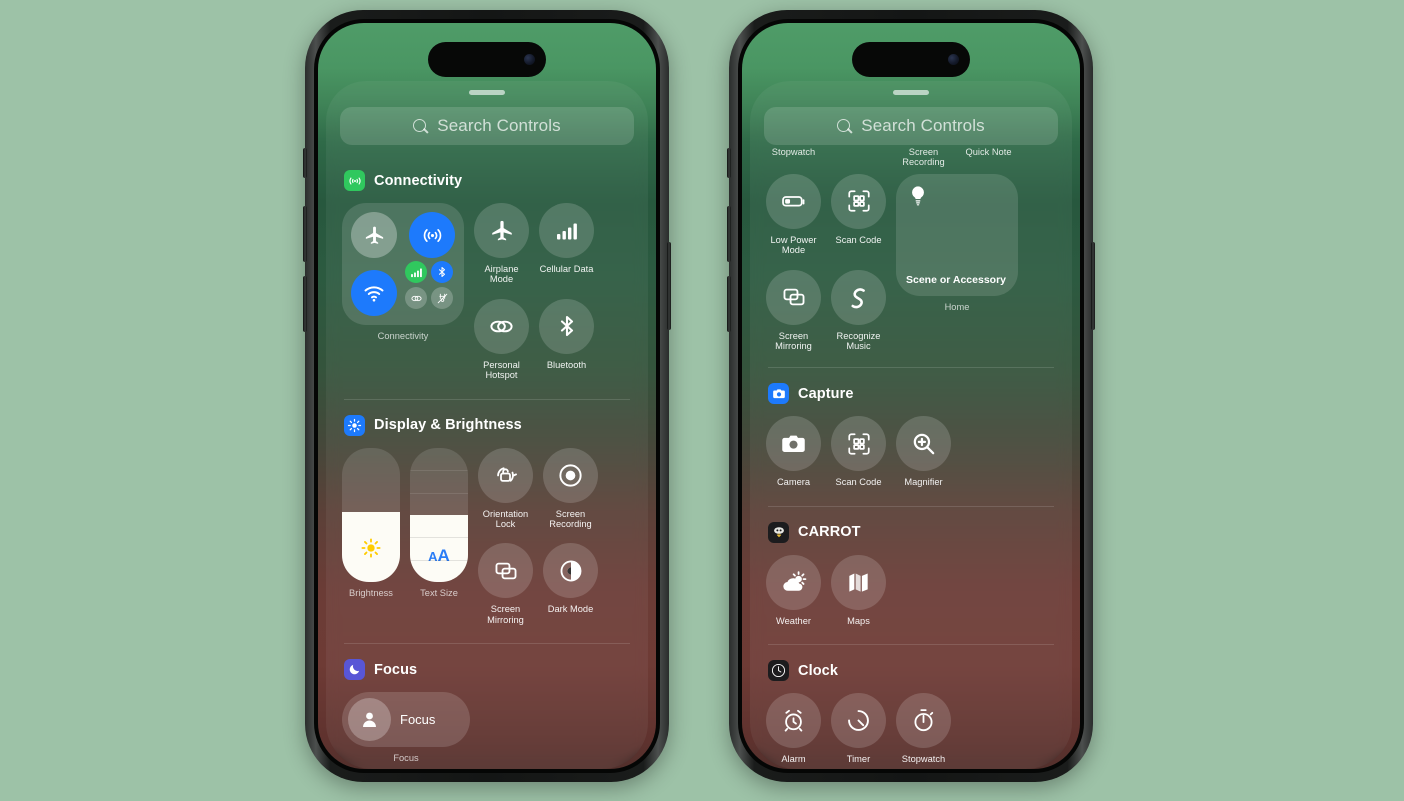 The image size is (1404, 801). Describe the element at coordinates (858, 310) in the screenshot. I see `tile-recognize-music: Recognize Music` at that location.